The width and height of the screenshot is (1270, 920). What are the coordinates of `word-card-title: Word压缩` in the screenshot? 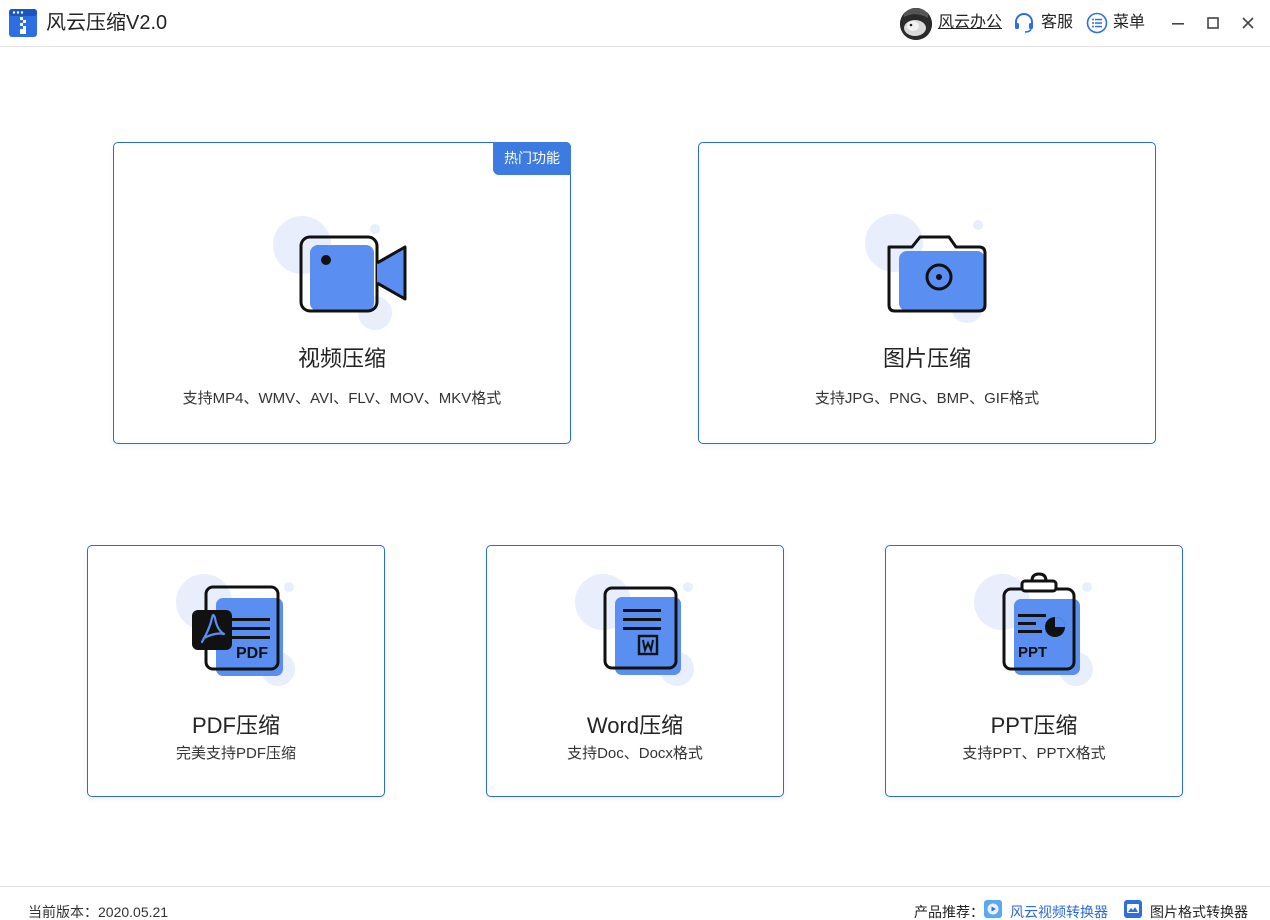 It's located at (635, 725).